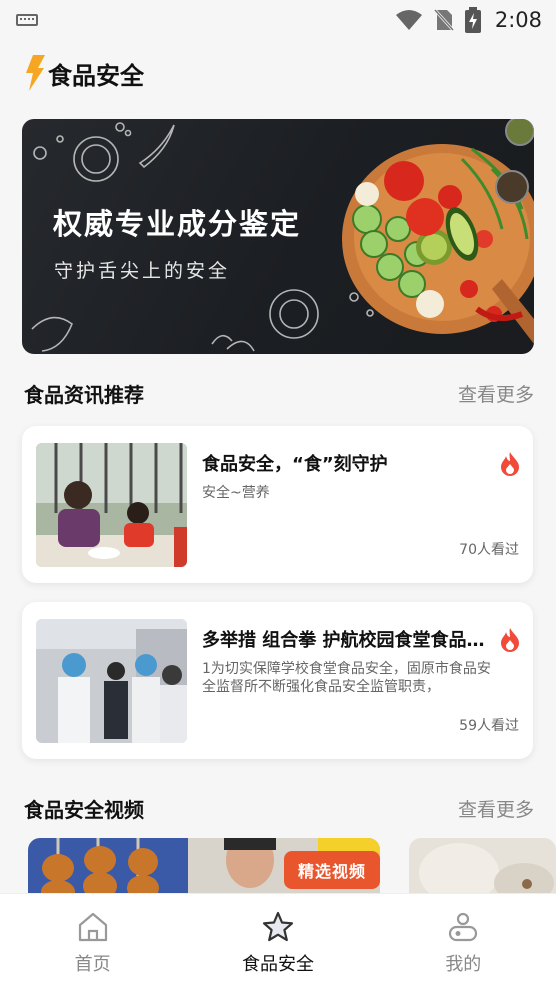 This screenshot has width=556, height=990. What do you see at coordinates (279, 393) in the screenshot?
I see `news-section-header: 食品资讯推荐 查看更多` at bounding box center [279, 393].